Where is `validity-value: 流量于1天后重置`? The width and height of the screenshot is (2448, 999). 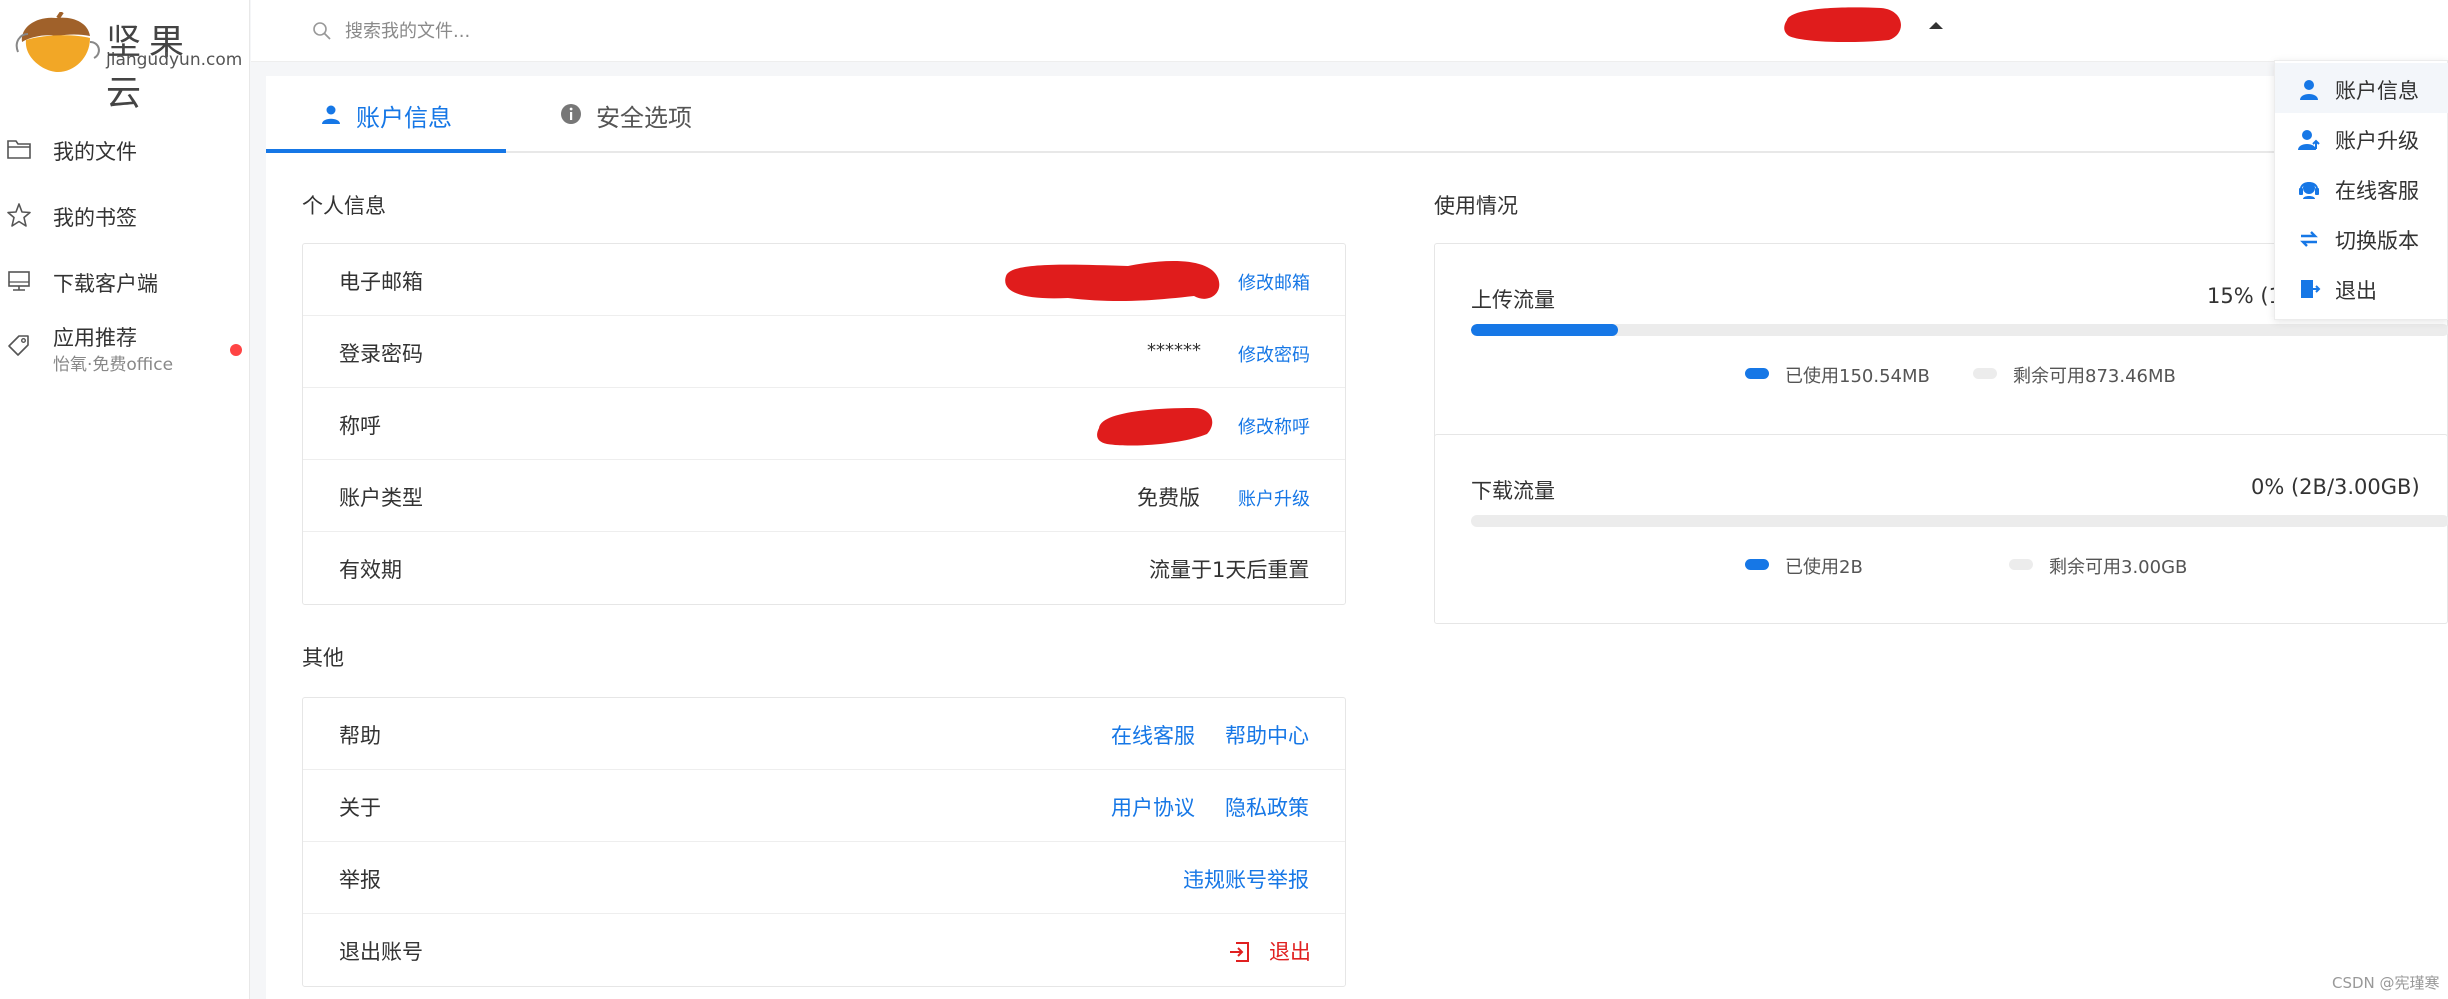
validity-value: 流量于1天后重置 is located at coordinates (1229, 570).